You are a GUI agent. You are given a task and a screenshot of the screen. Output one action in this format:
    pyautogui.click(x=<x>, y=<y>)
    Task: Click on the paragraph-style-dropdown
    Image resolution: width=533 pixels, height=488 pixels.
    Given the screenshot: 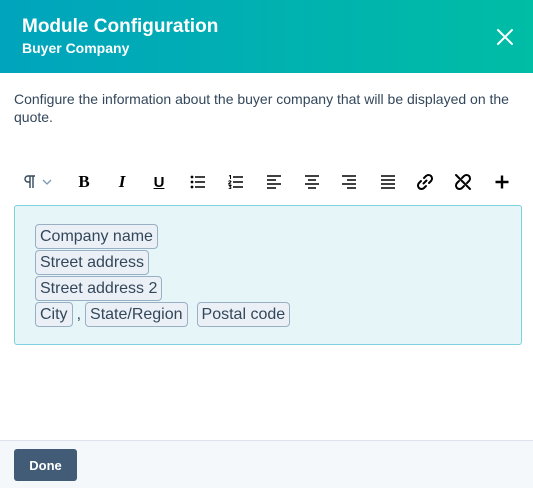 What is the action you would take?
    pyautogui.click(x=38, y=182)
    